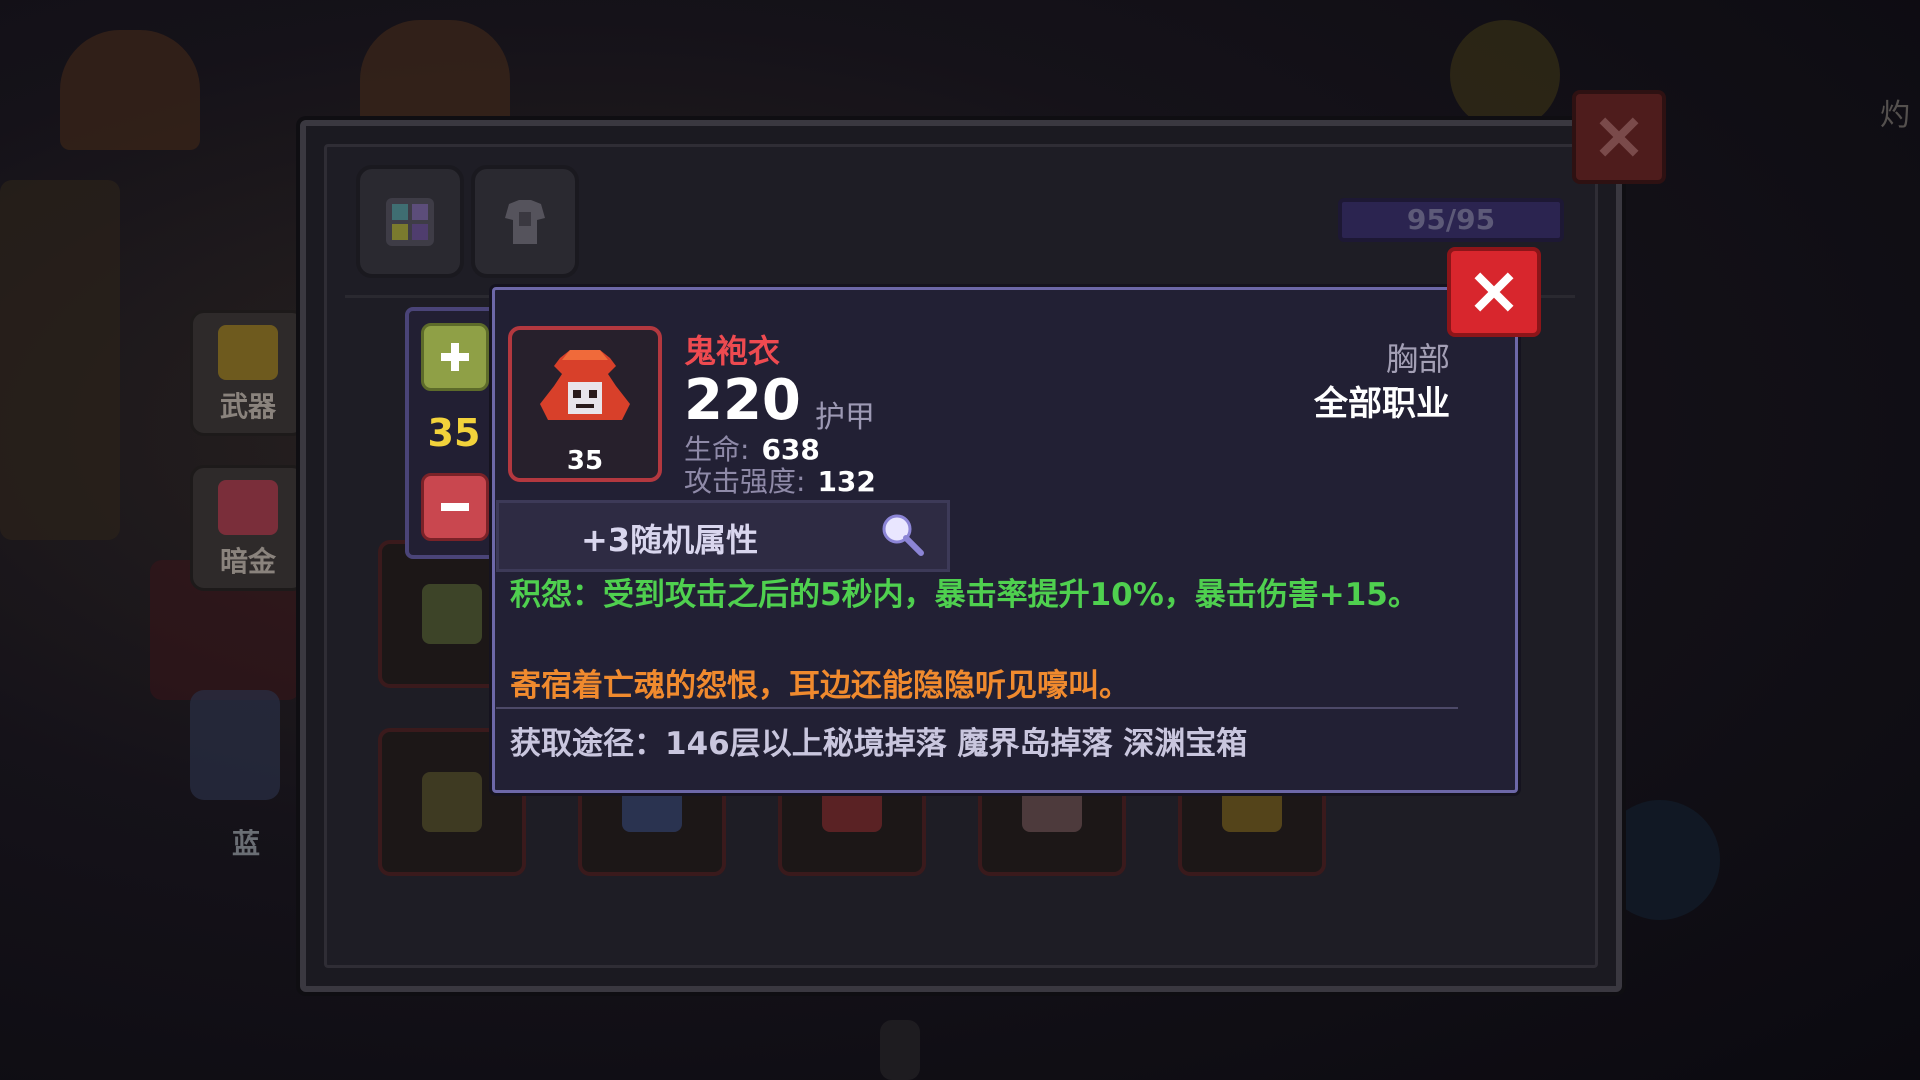  I want to click on tab-label: 暗金, so click(247, 561).